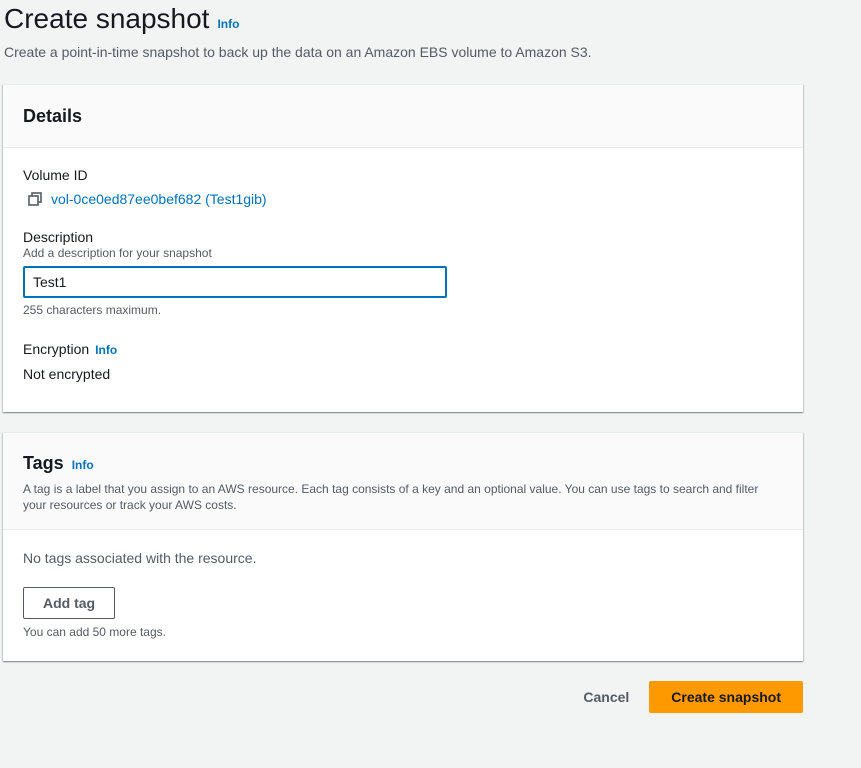 The height and width of the screenshot is (768, 861). Describe the element at coordinates (106, 350) in the screenshot. I see `encryption-info-link: Info` at that location.